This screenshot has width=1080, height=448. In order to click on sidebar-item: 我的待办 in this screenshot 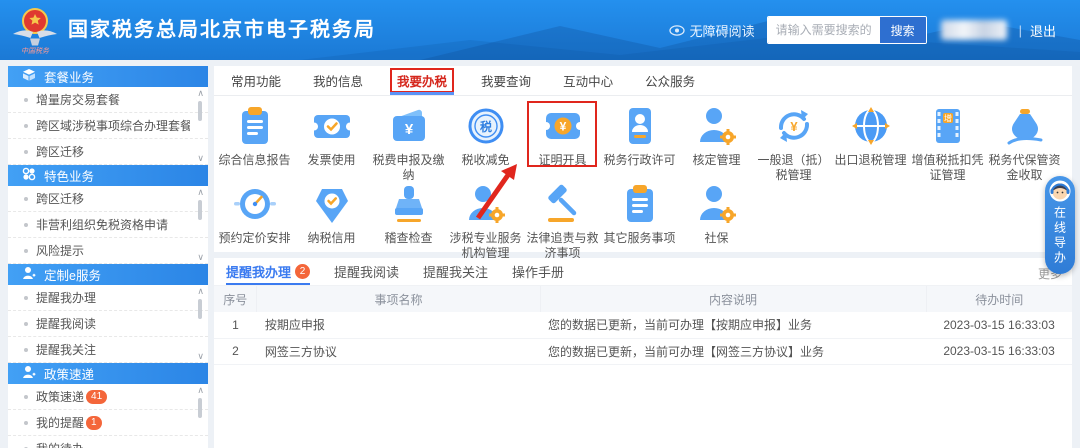, I will do `click(108, 442)`.